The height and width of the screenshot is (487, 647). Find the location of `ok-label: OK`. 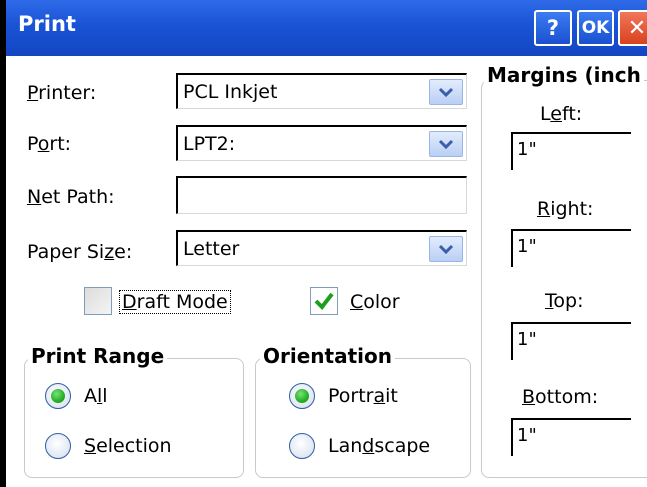

ok-label: OK is located at coordinates (595, 28).